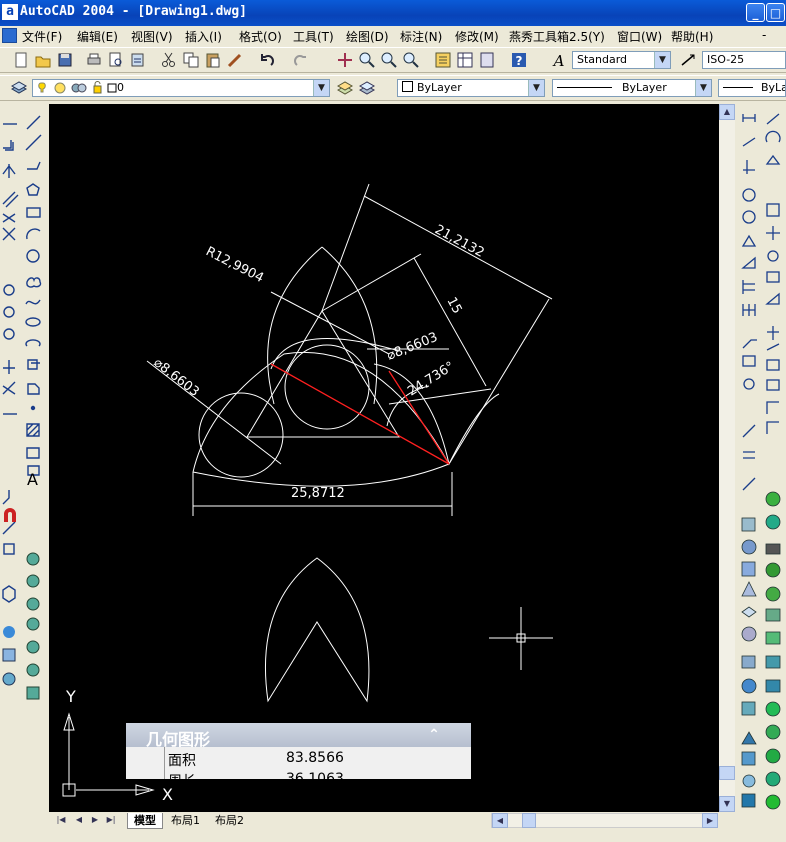 This screenshot has height=842, width=786. I want to click on ucs-world-icon, so click(773, 347).